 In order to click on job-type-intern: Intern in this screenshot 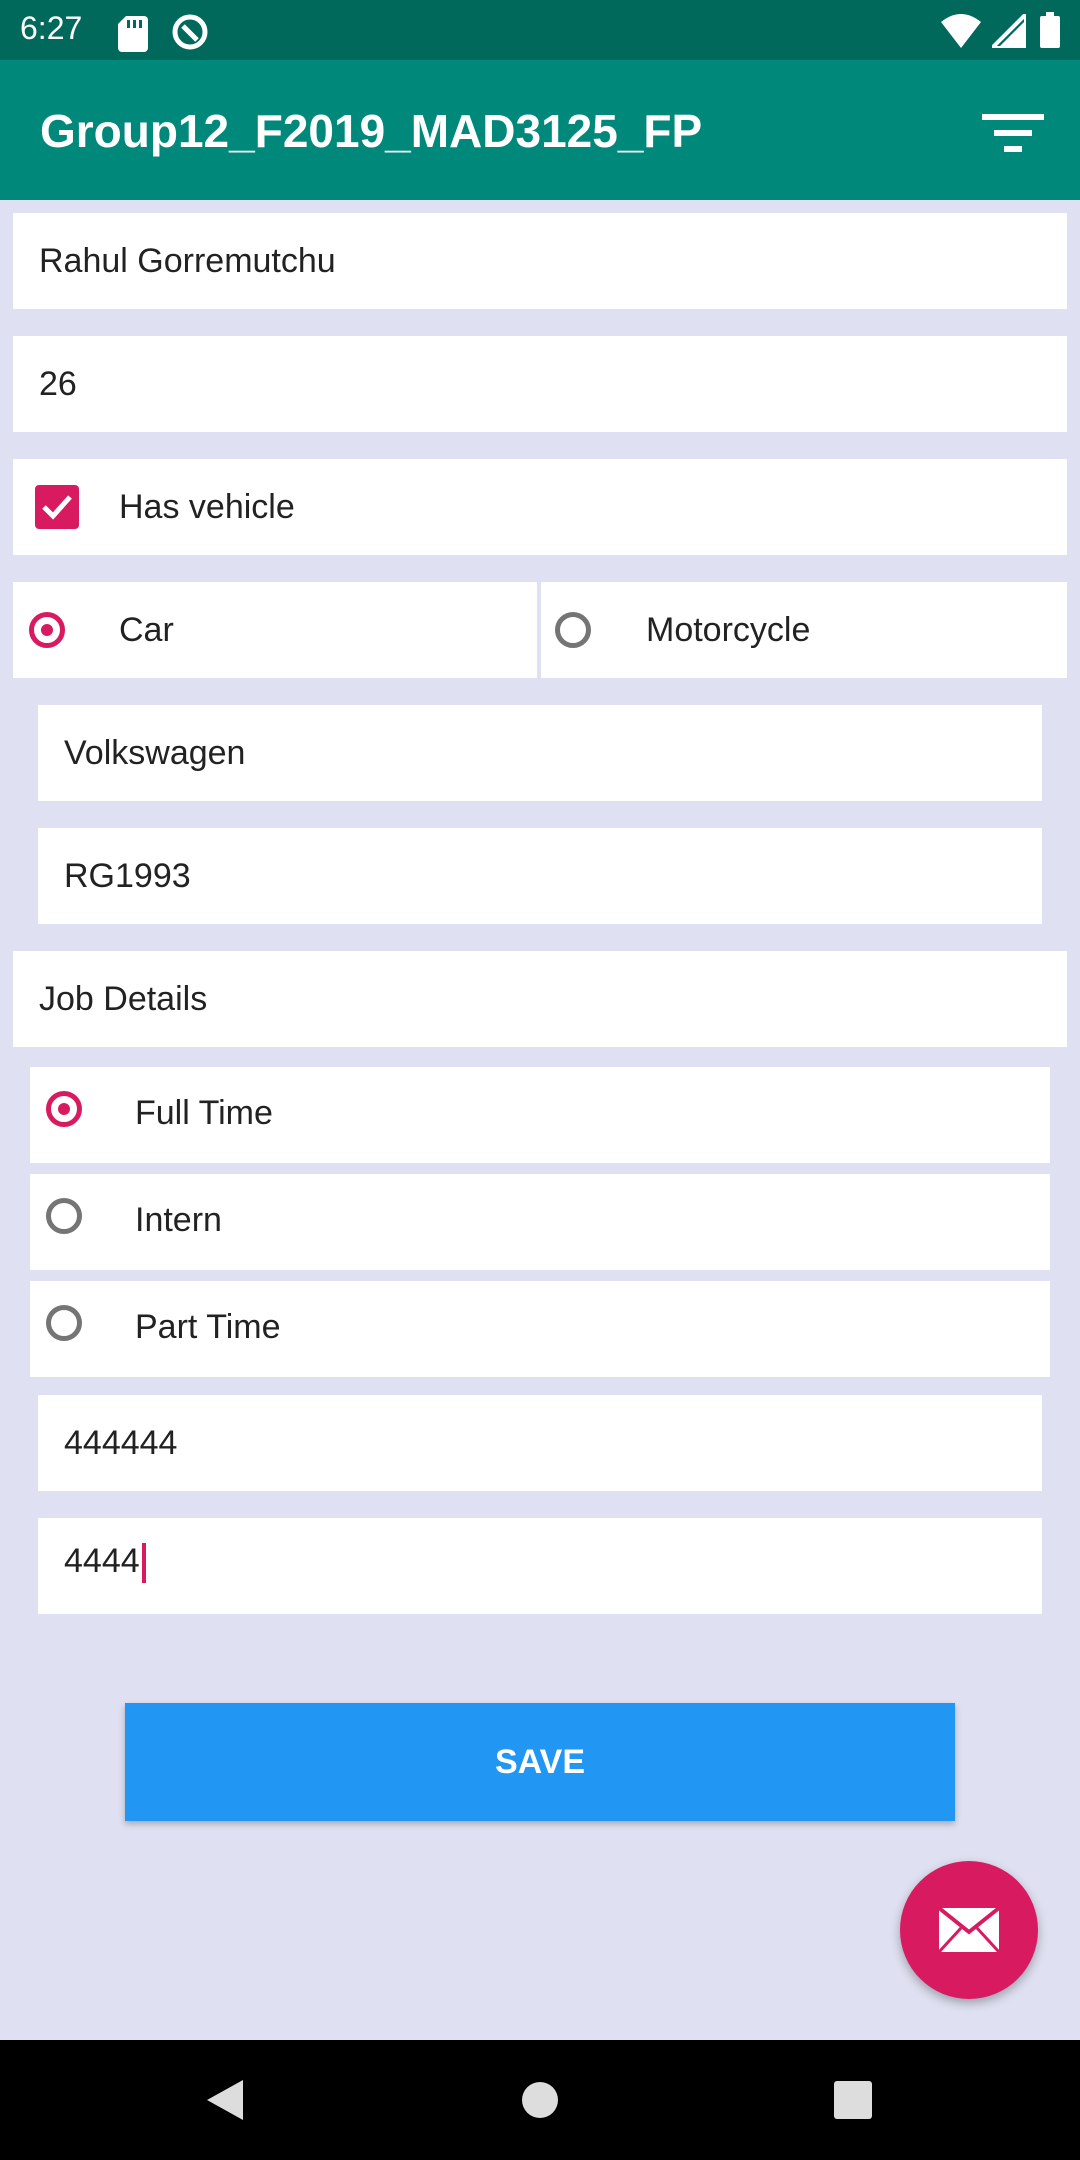, I will do `click(540, 1222)`.